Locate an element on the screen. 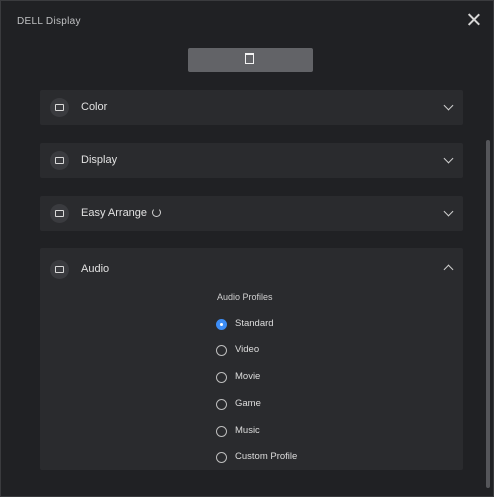 The image size is (494, 497). monitor-icon is located at coordinates (249, 58).